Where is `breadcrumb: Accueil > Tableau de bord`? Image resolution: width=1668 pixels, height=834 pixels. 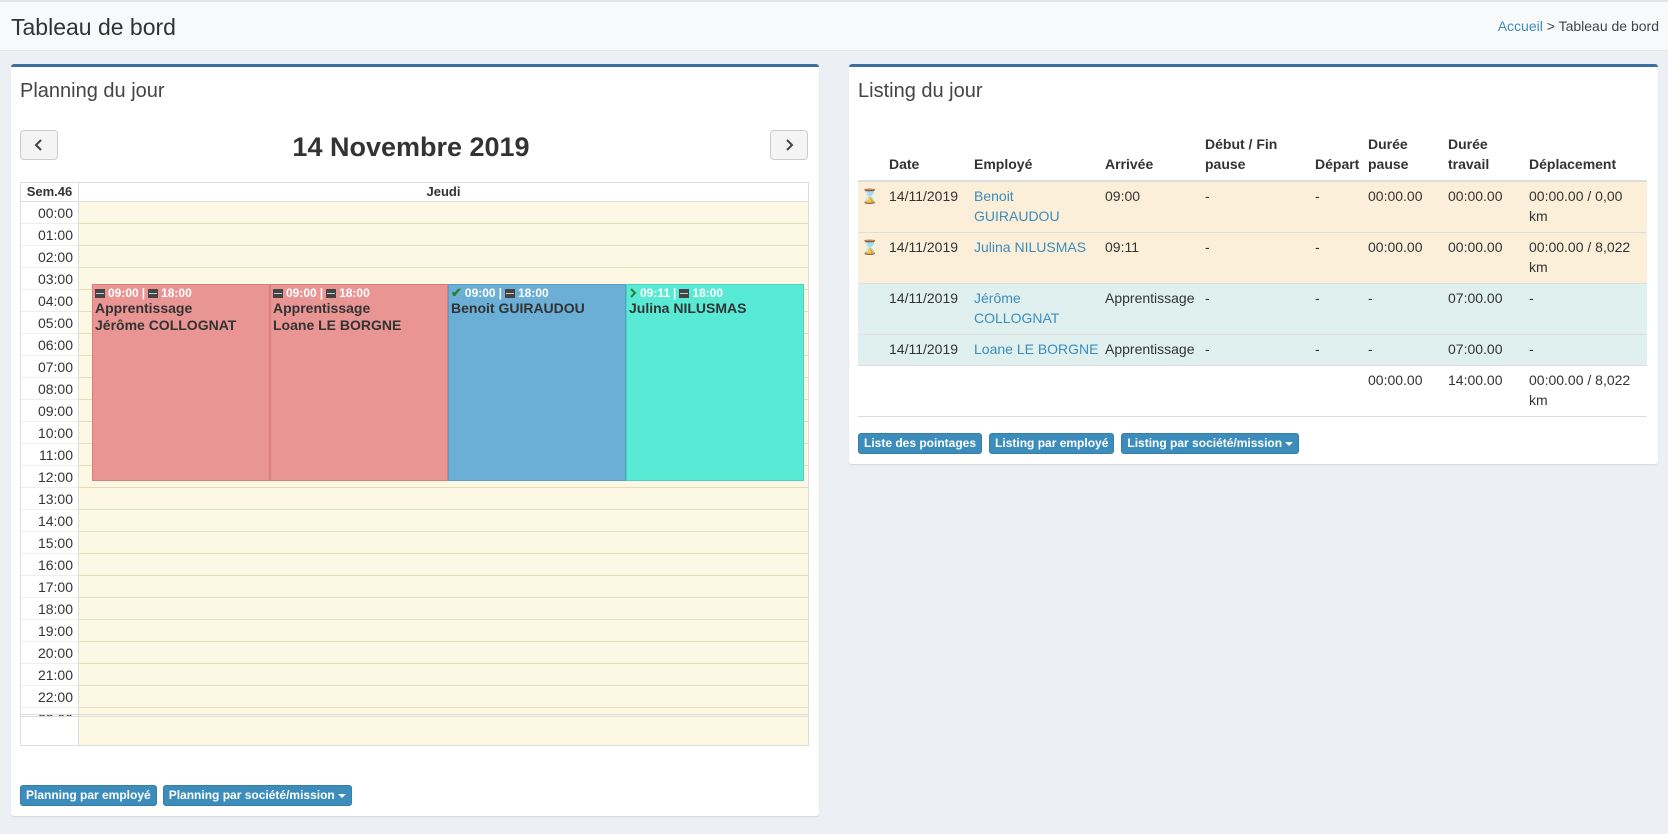 breadcrumb: Accueil > Tableau de bord is located at coordinates (1578, 26).